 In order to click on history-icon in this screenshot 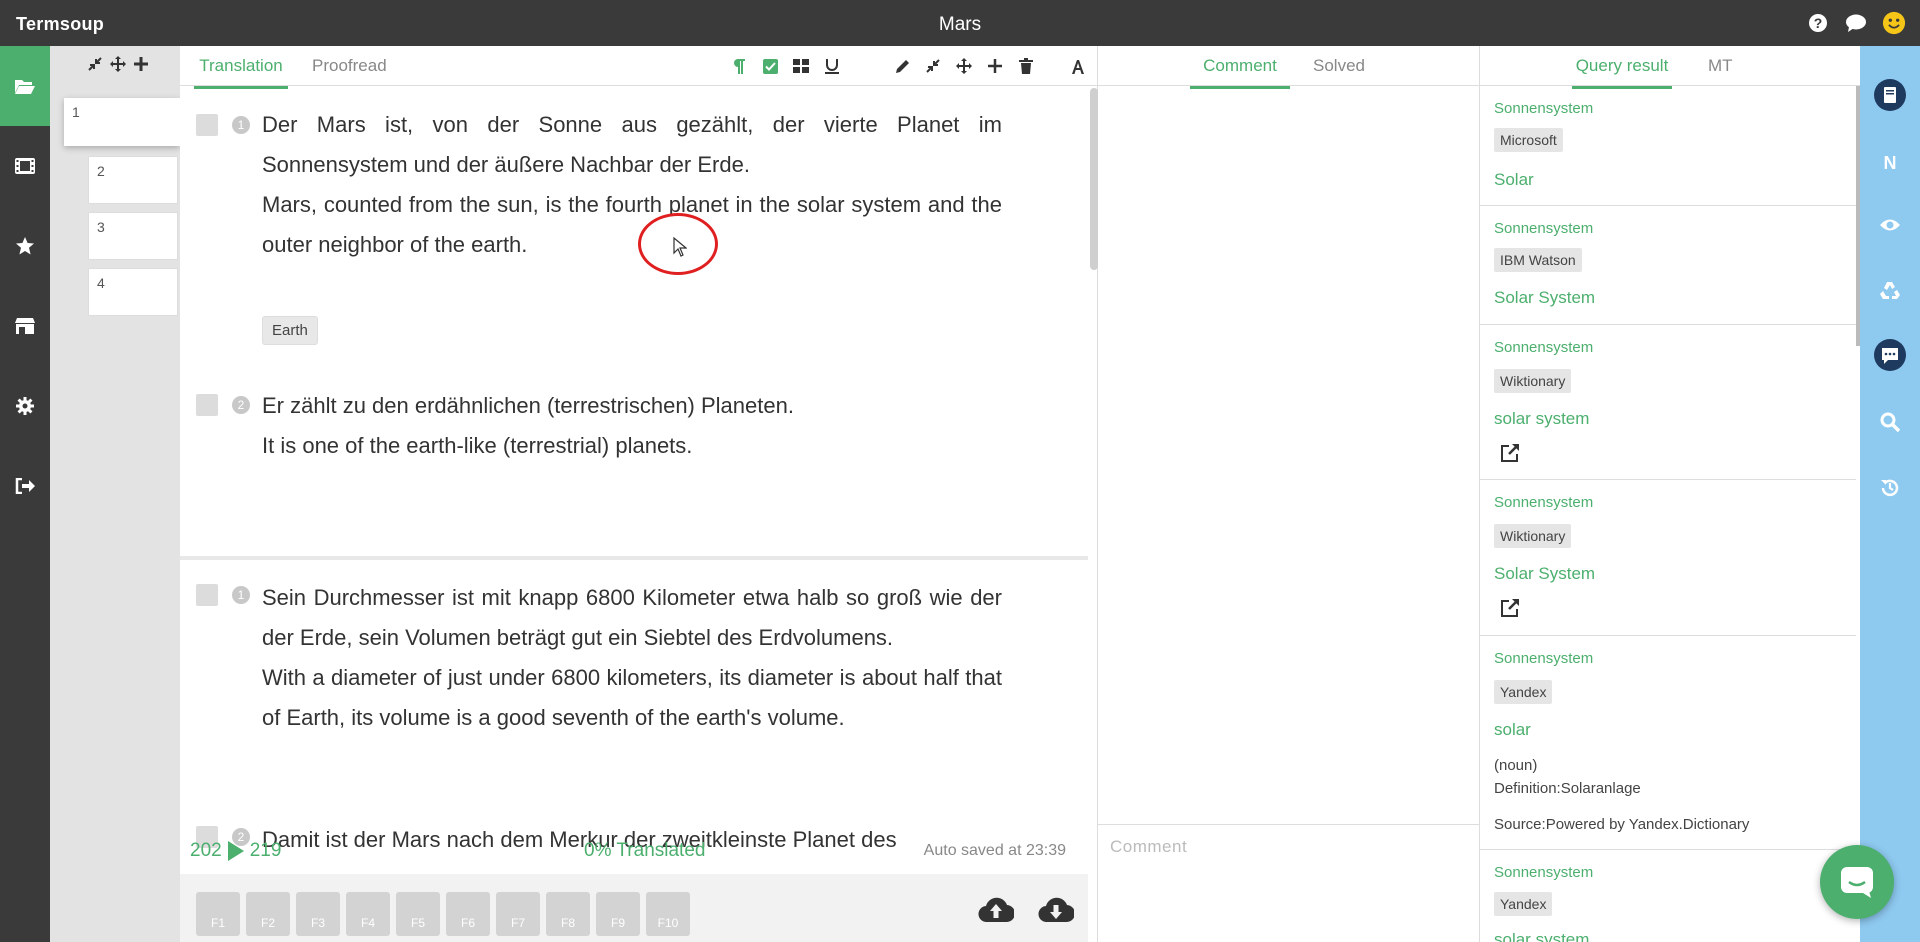, I will do `click(1890, 488)`.